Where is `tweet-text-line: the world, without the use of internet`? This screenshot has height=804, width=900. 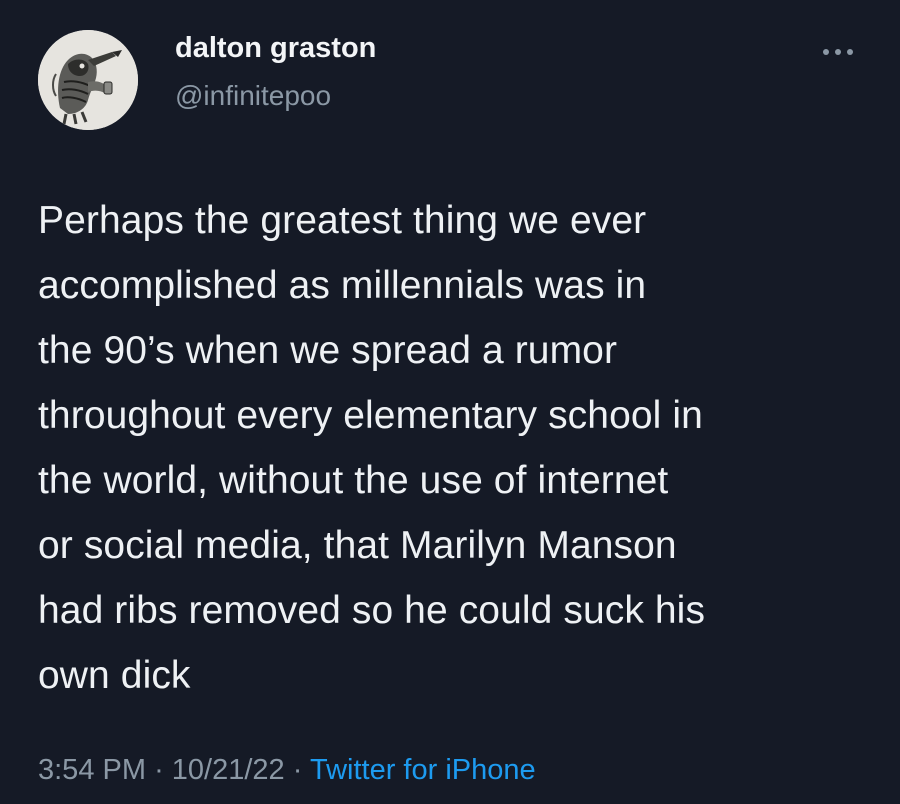
tweet-text-line: the world, without the use of internet is located at coordinates (353, 480).